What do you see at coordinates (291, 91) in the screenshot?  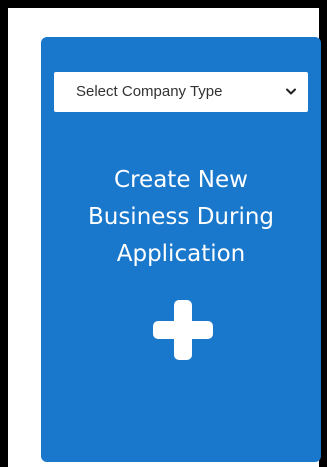 I see `chevron-down-icon` at bounding box center [291, 91].